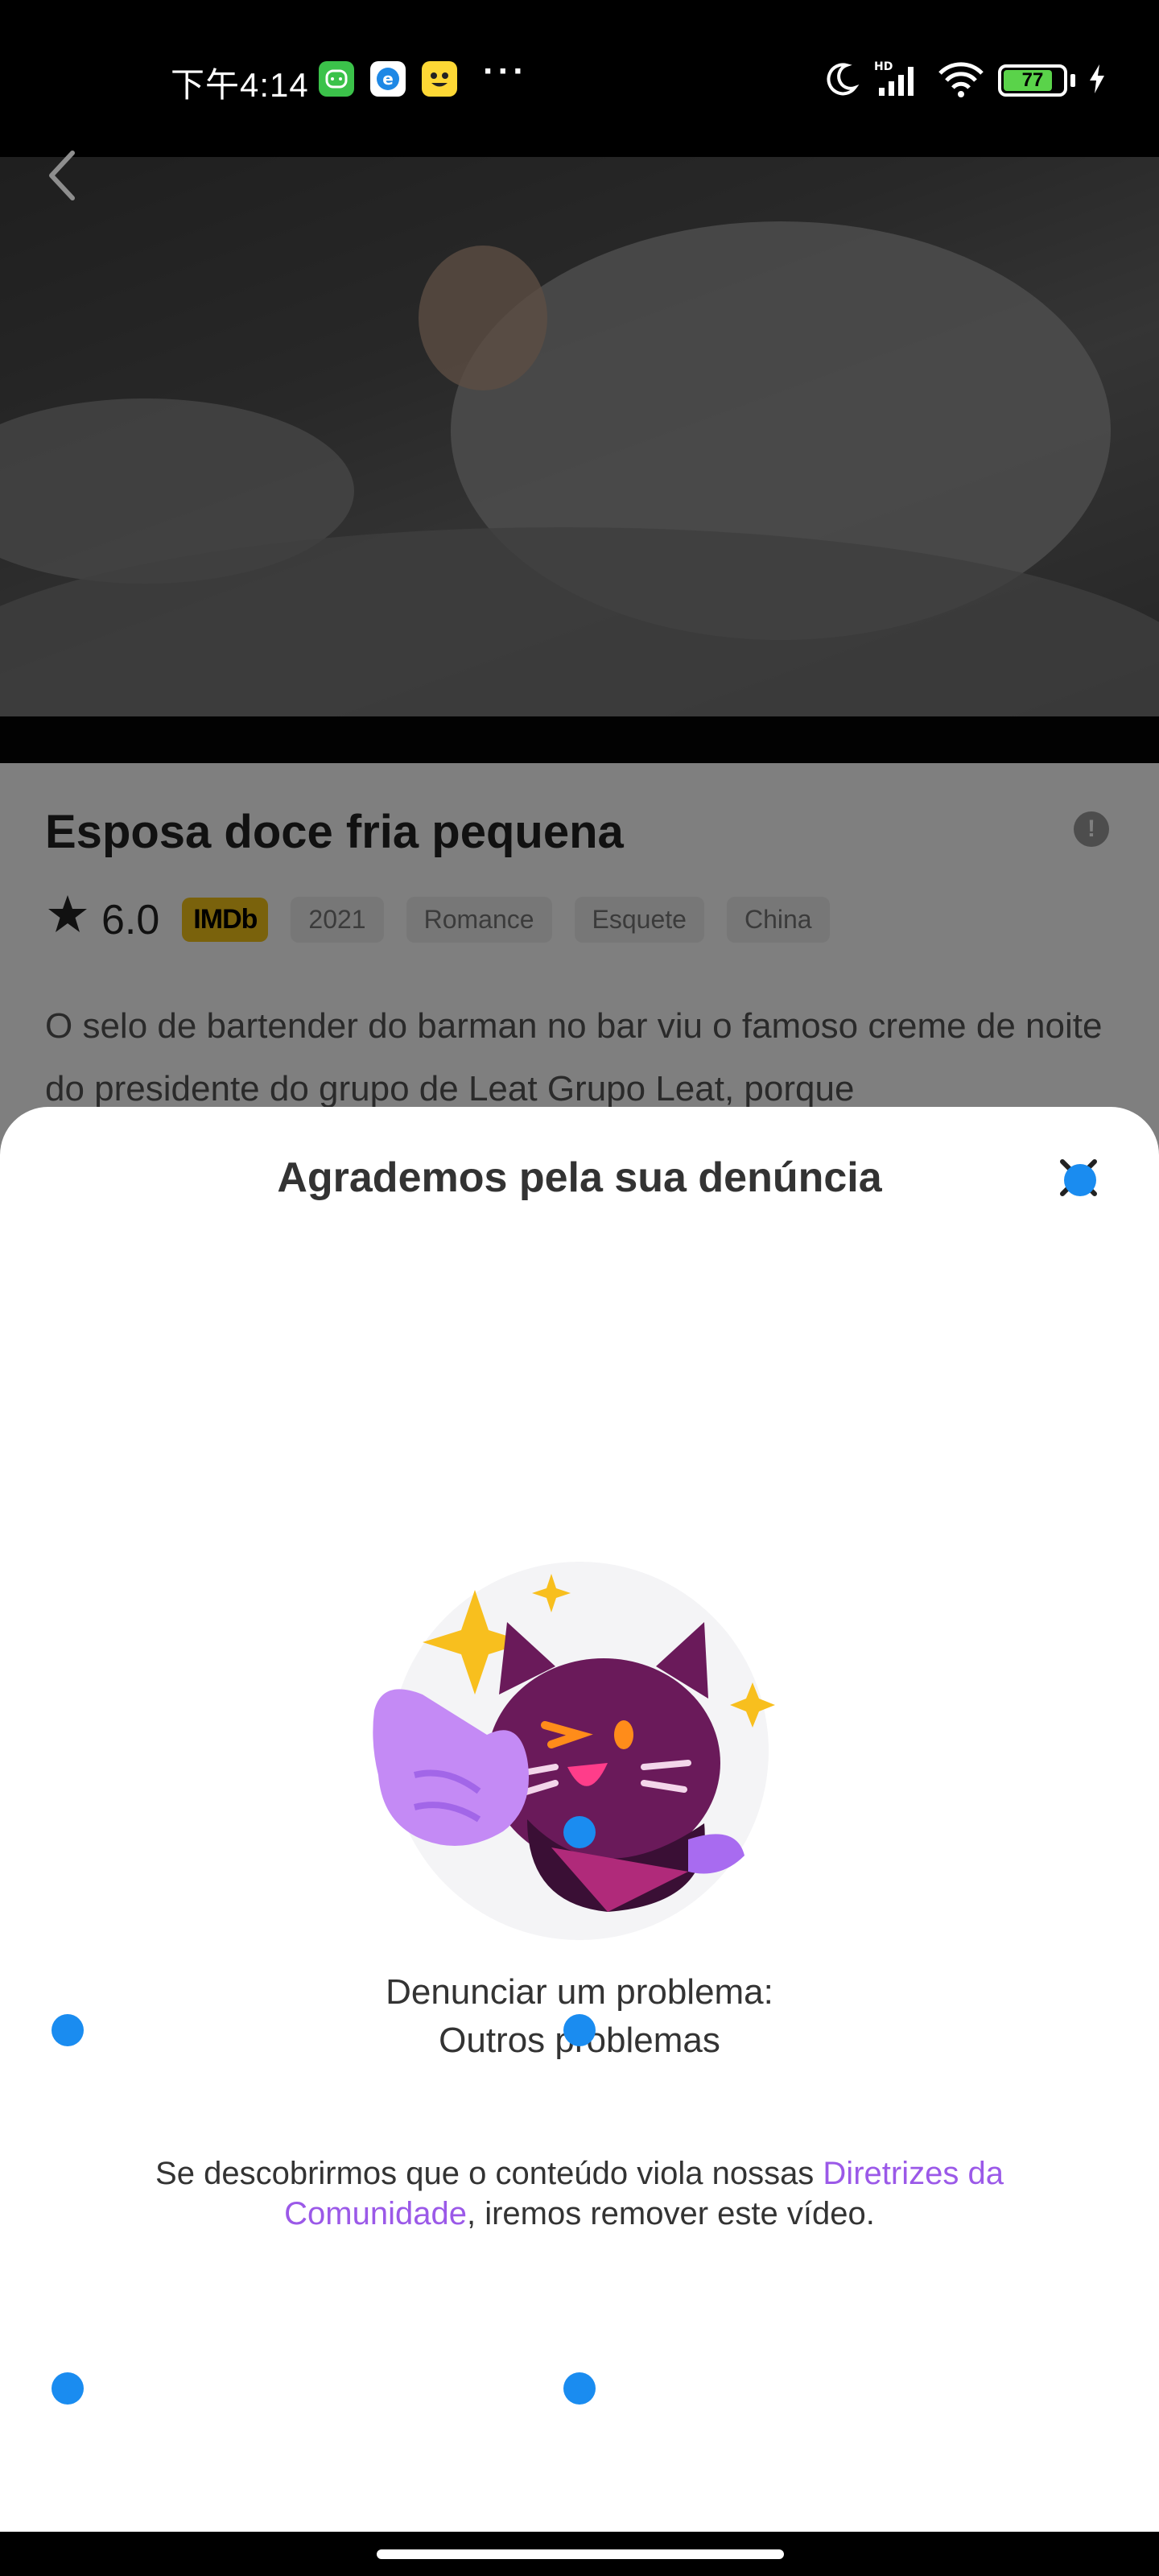 The height and width of the screenshot is (2576, 1159). What do you see at coordinates (898, 81) in the screenshot?
I see `hd-signal-icon: HD` at bounding box center [898, 81].